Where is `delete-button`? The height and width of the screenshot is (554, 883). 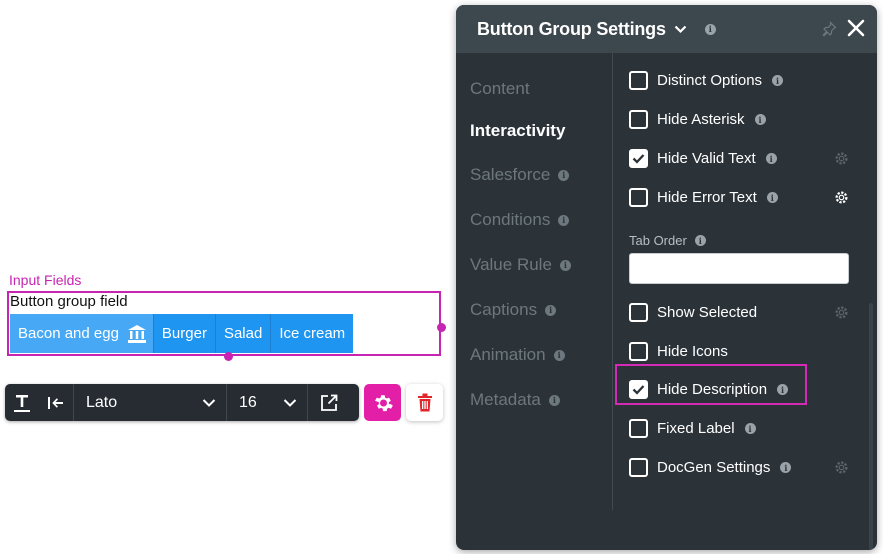 delete-button is located at coordinates (424, 402).